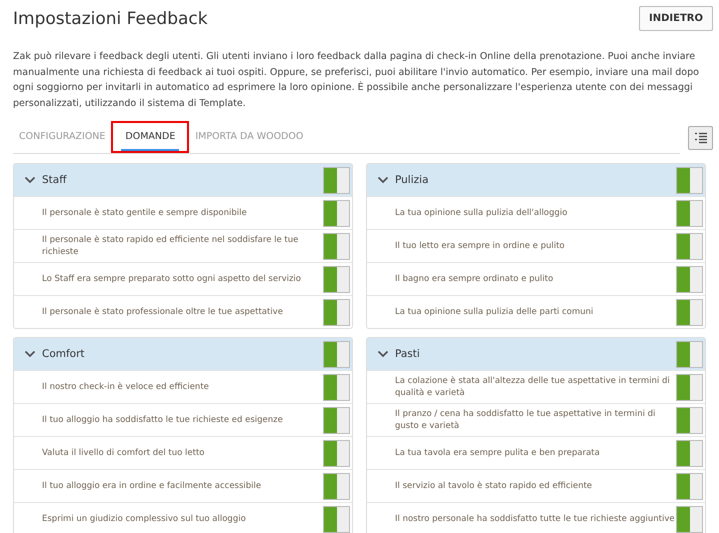 Image resolution: width=719 pixels, height=533 pixels. What do you see at coordinates (525, 420) in the screenshot?
I see `question-text: Il pranzo / cena ha soddisfatto le tue aspettative in termini di gusto e varietà` at bounding box center [525, 420].